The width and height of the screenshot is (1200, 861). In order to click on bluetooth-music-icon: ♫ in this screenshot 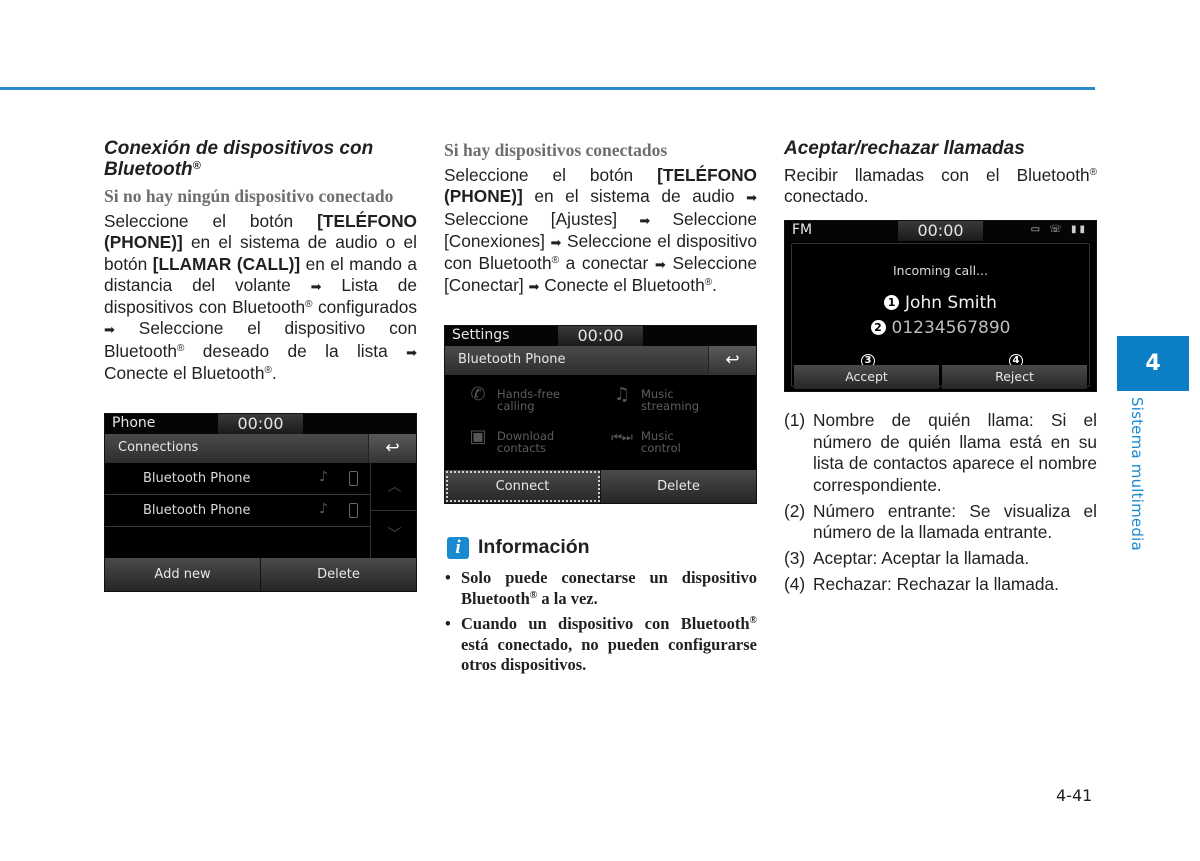, I will do `click(622, 394)`.